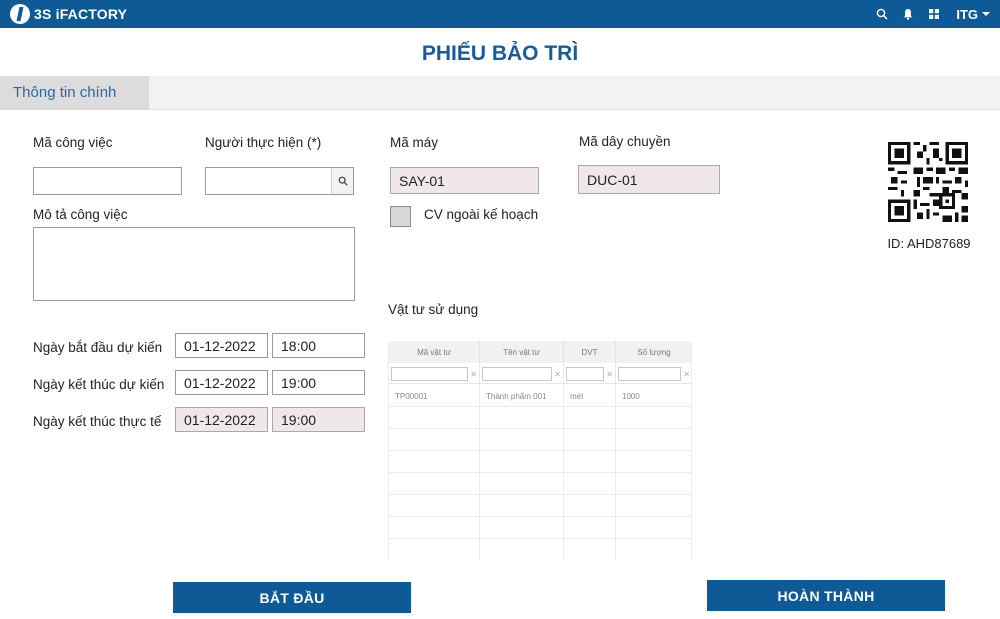 This screenshot has height=619, width=1000. What do you see at coordinates (934, 14) in the screenshot?
I see `grid-icon` at bounding box center [934, 14].